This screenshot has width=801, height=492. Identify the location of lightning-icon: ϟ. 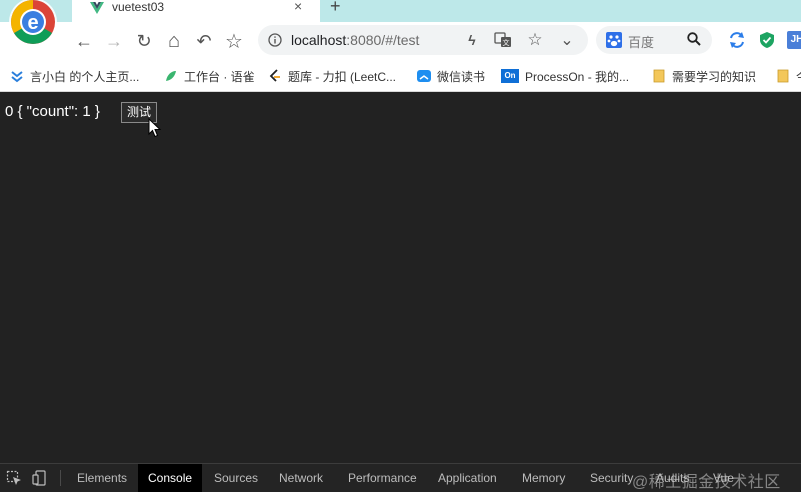
(472, 40).